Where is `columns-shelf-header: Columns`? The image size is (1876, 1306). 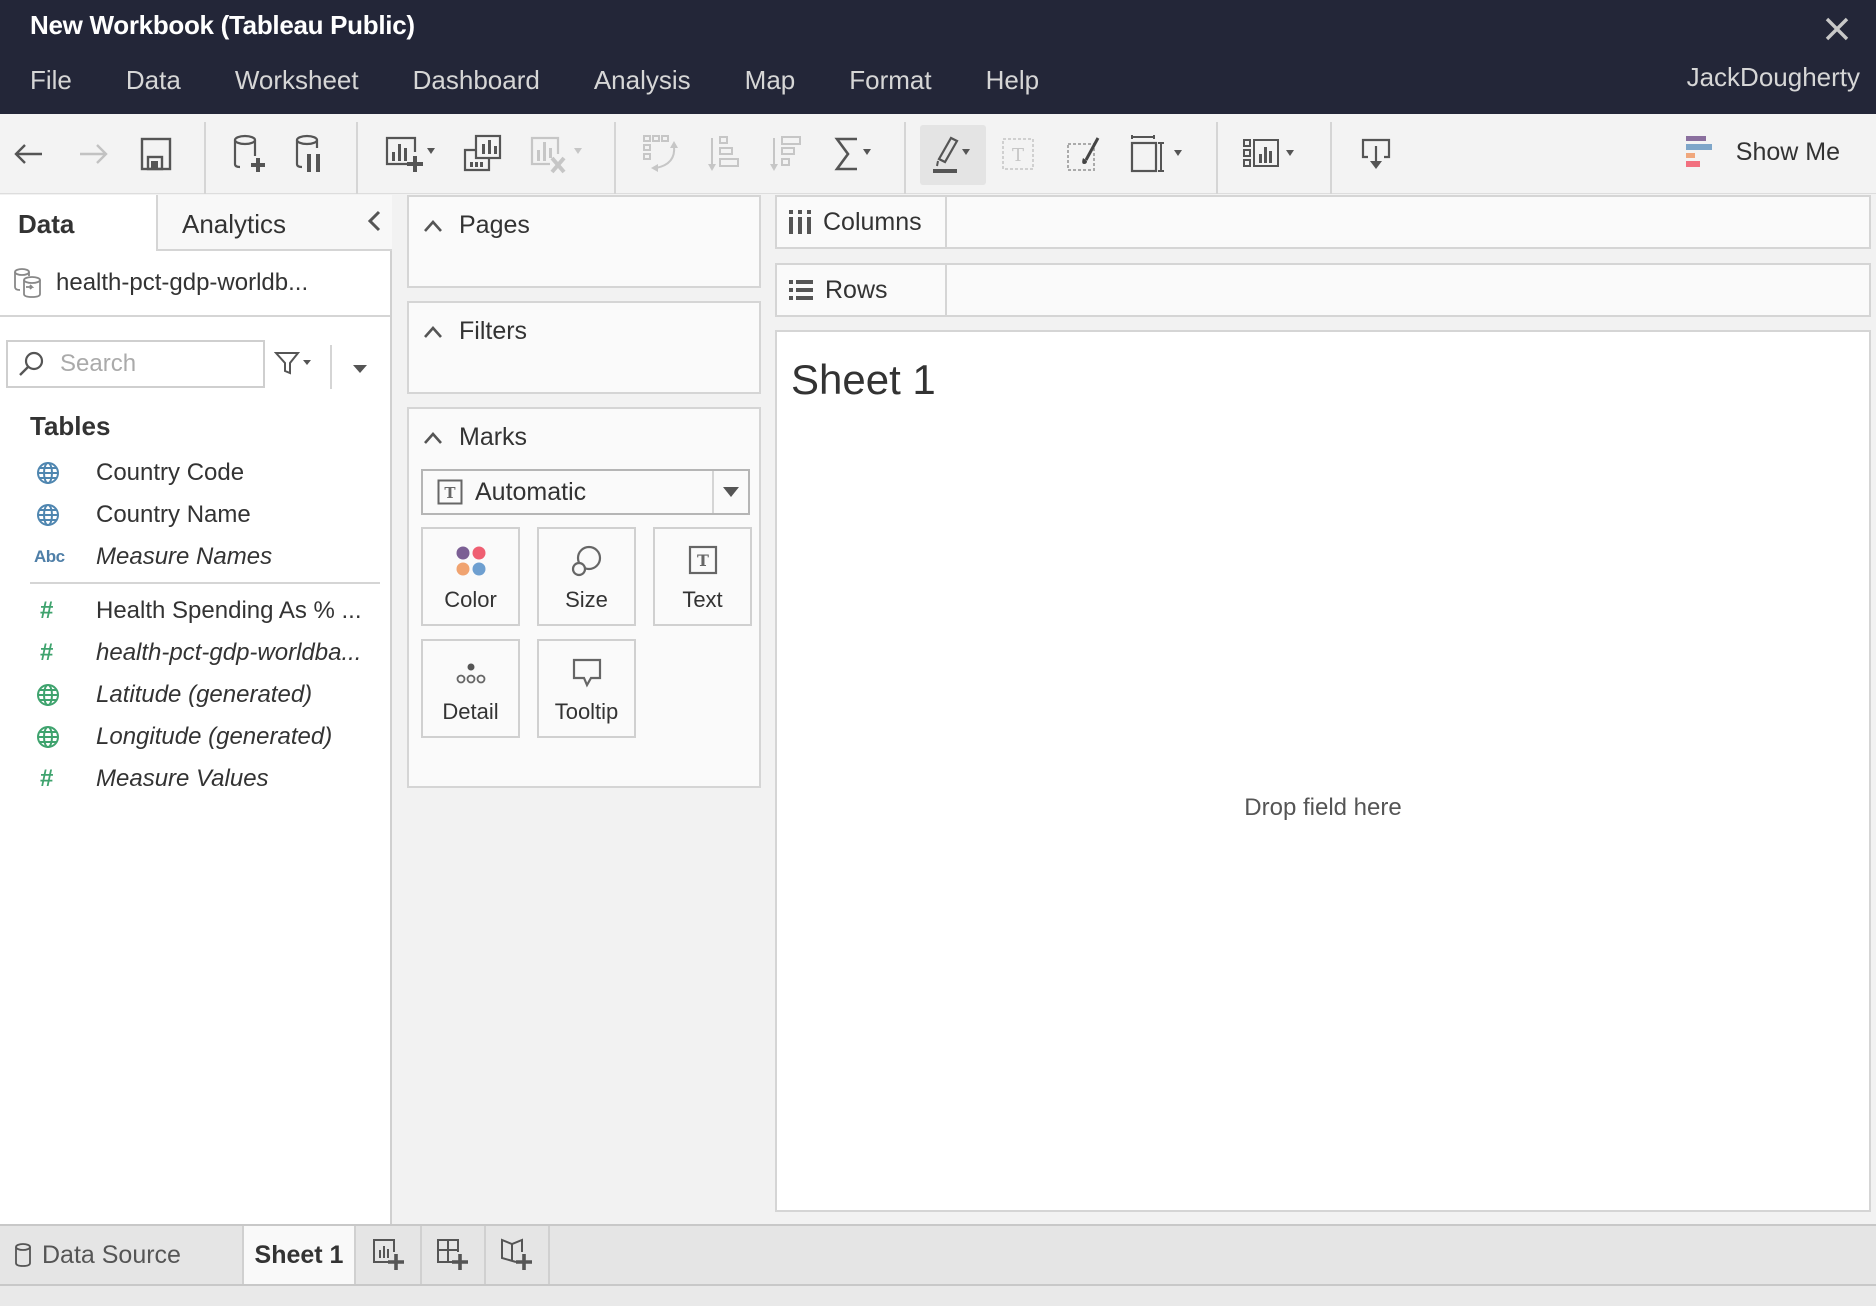
columns-shelf-header: Columns is located at coordinates (862, 222).